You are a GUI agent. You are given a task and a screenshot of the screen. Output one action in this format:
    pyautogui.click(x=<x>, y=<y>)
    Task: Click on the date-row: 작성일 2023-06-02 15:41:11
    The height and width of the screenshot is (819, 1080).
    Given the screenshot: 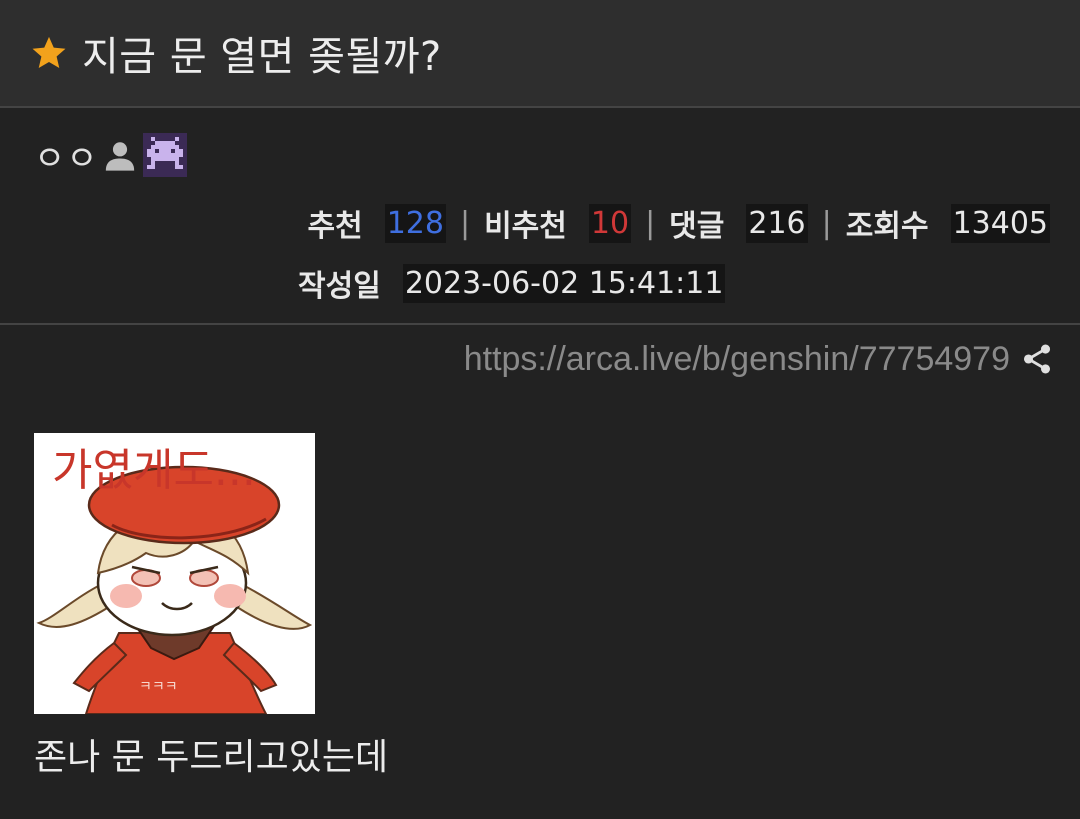 What is the action you would take?
    pyautogui.click(x=512, y=283)
    